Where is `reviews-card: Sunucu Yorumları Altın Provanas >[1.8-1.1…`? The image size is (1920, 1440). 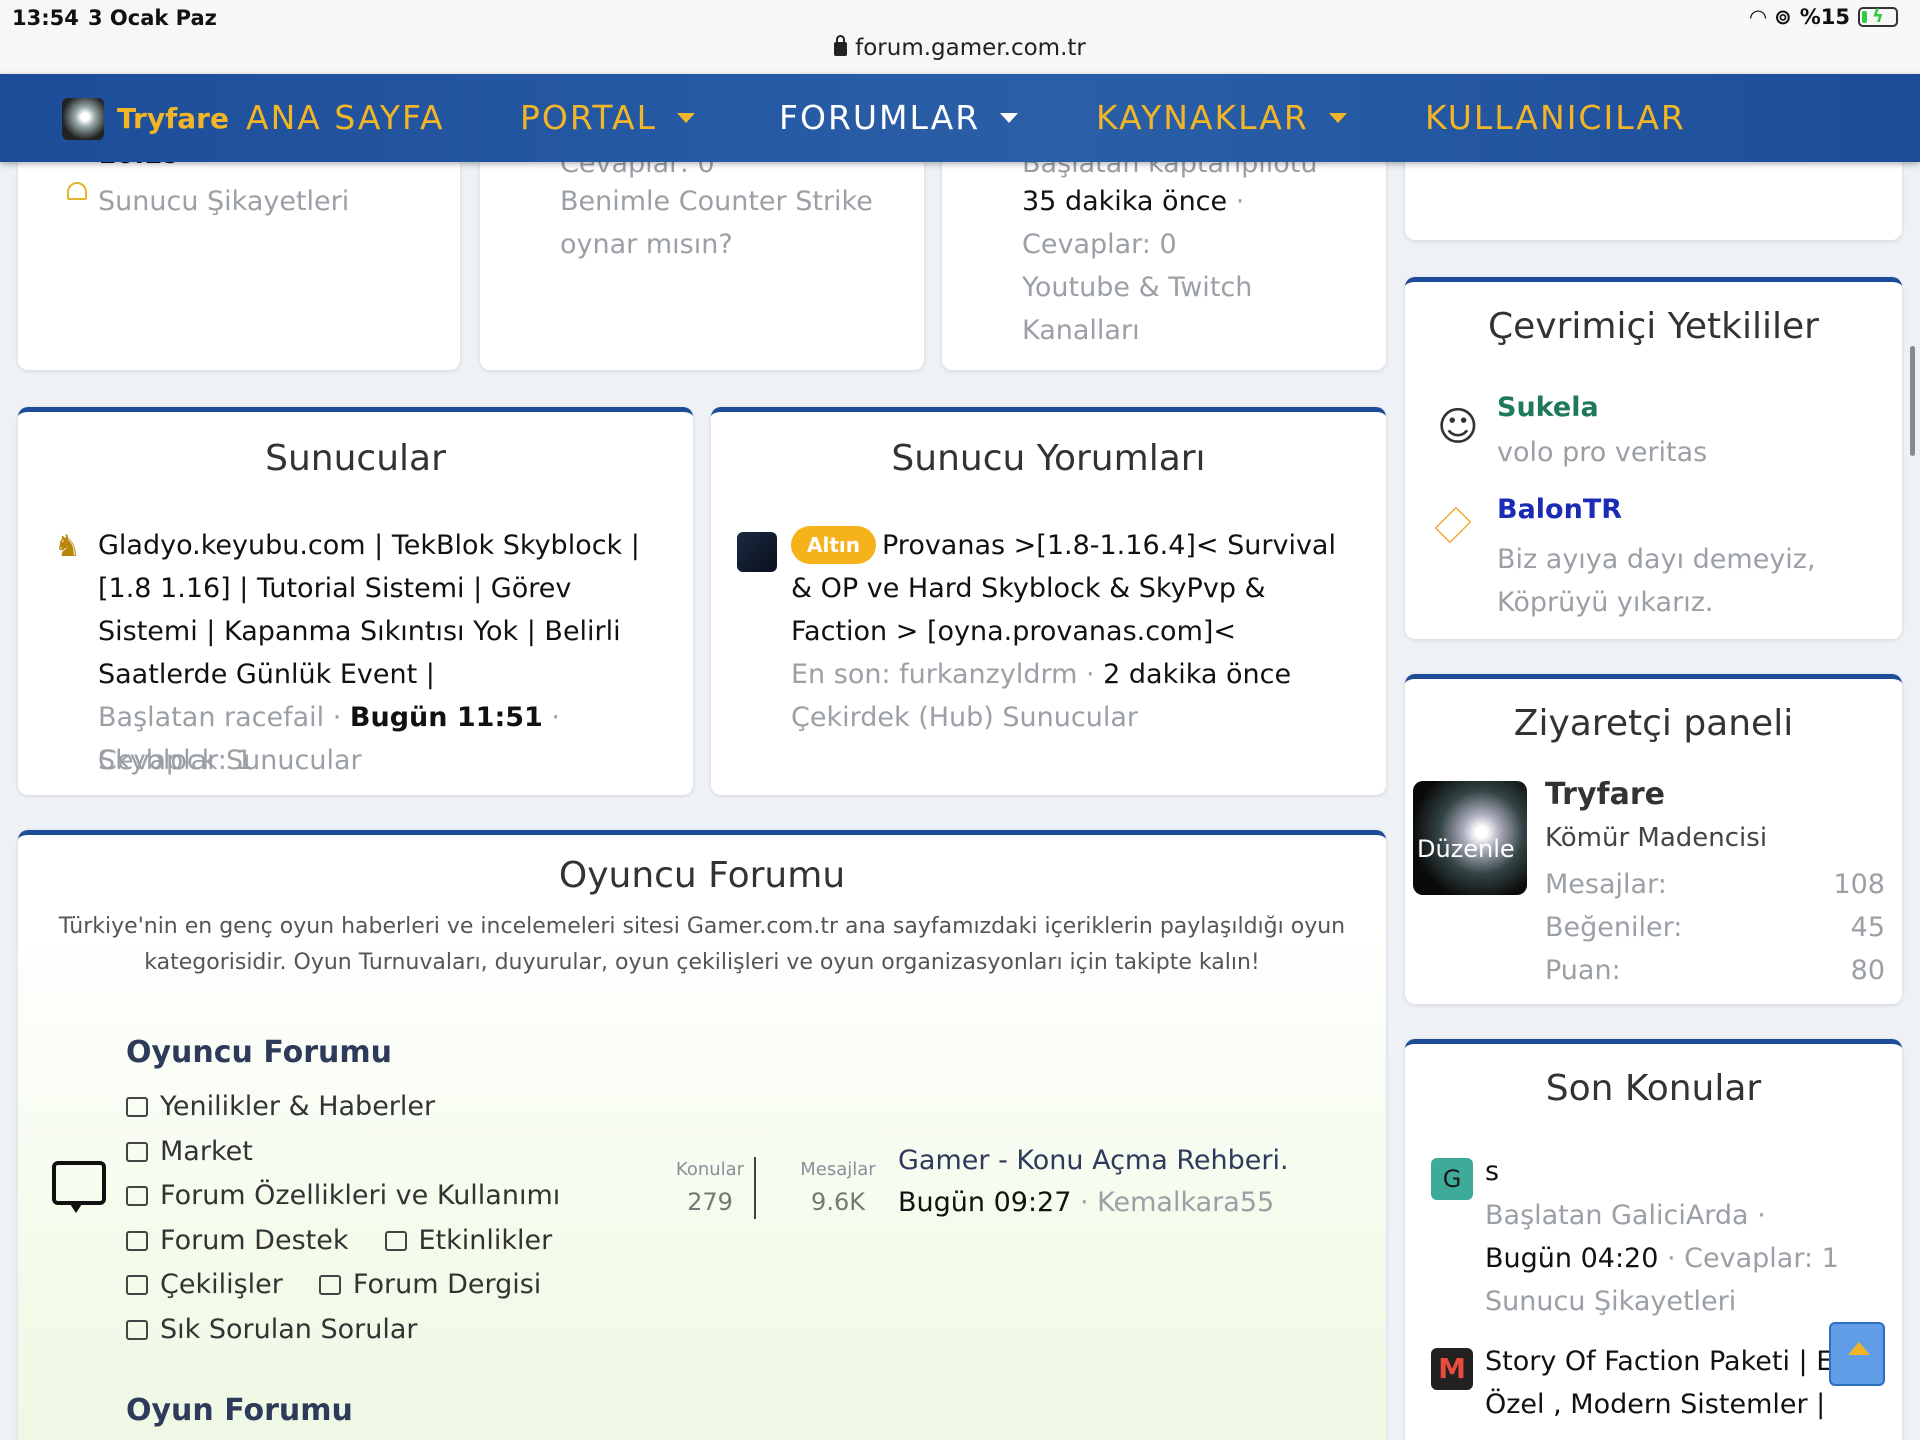 reviews-card: Sunucu Yorumları Altın Provanas >[1.8-1.1… is located at coordinates (1048, 601).